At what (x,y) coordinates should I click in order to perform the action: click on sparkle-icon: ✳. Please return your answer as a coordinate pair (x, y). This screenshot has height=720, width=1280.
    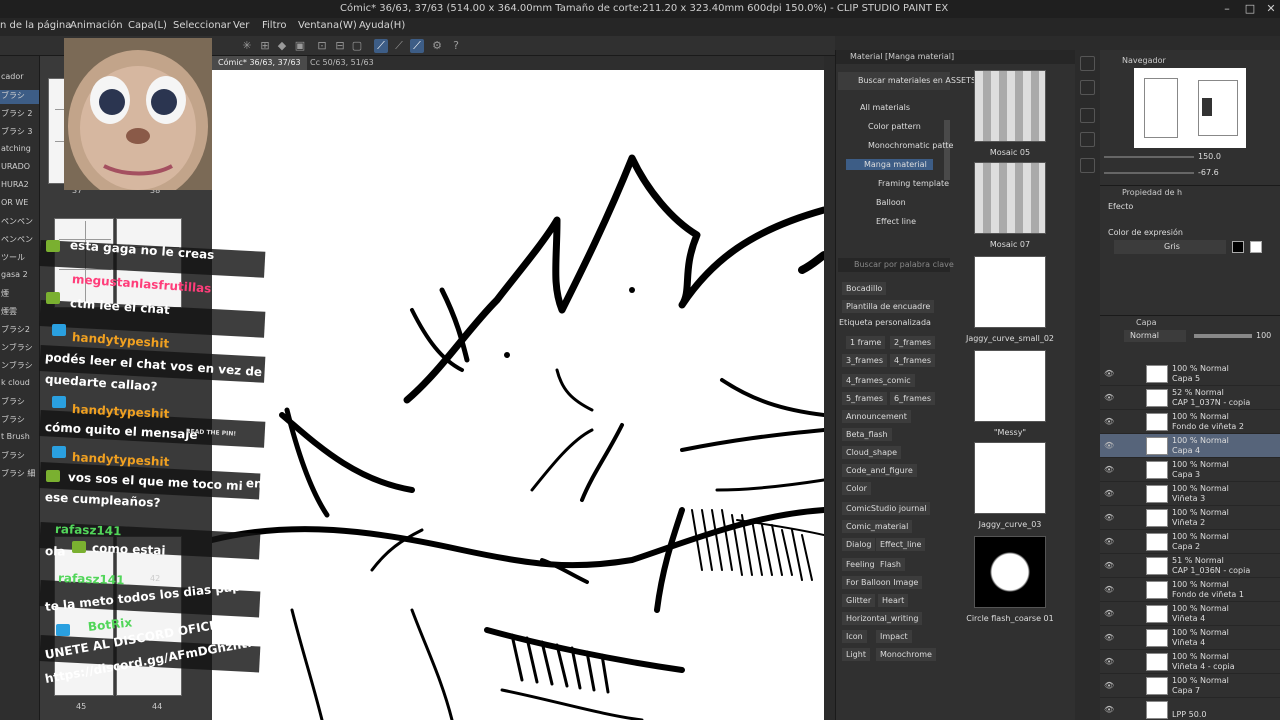
    Looking at the image, I should click on (247, 46).